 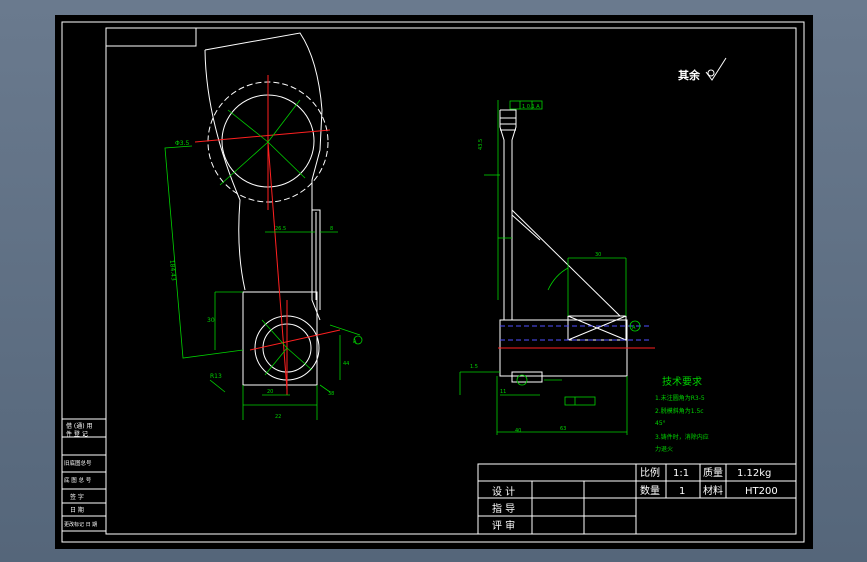 I want to click on qty-label: 数量, so click(x=650, y=490).